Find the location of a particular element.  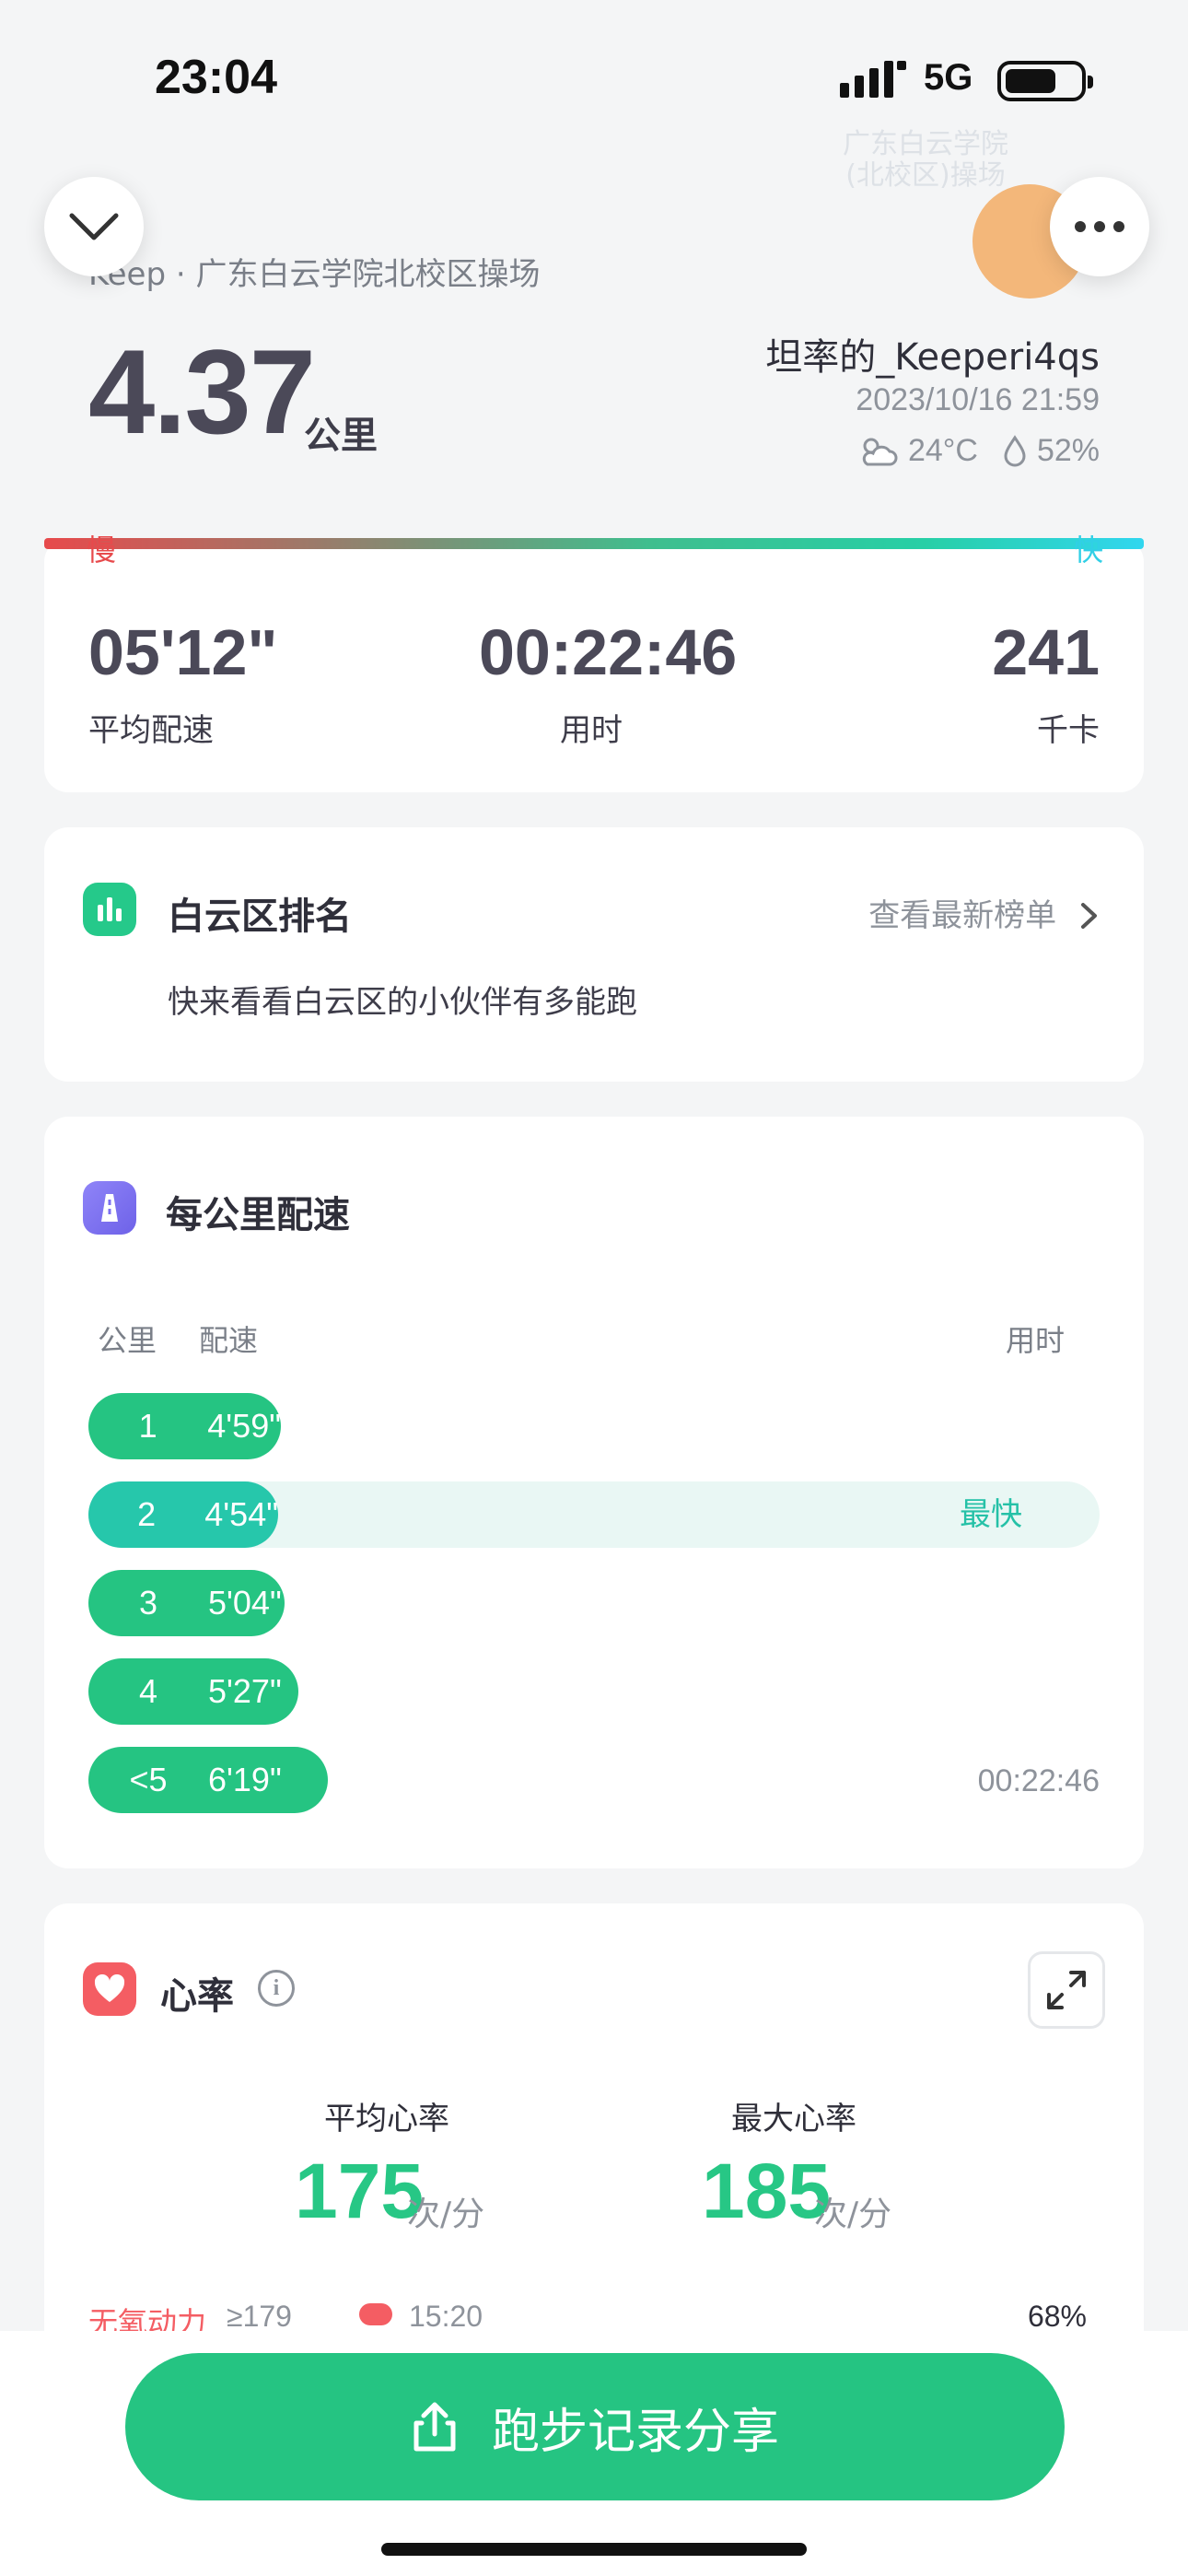

pace-gradient-bar is located at coordinates (594, 543).